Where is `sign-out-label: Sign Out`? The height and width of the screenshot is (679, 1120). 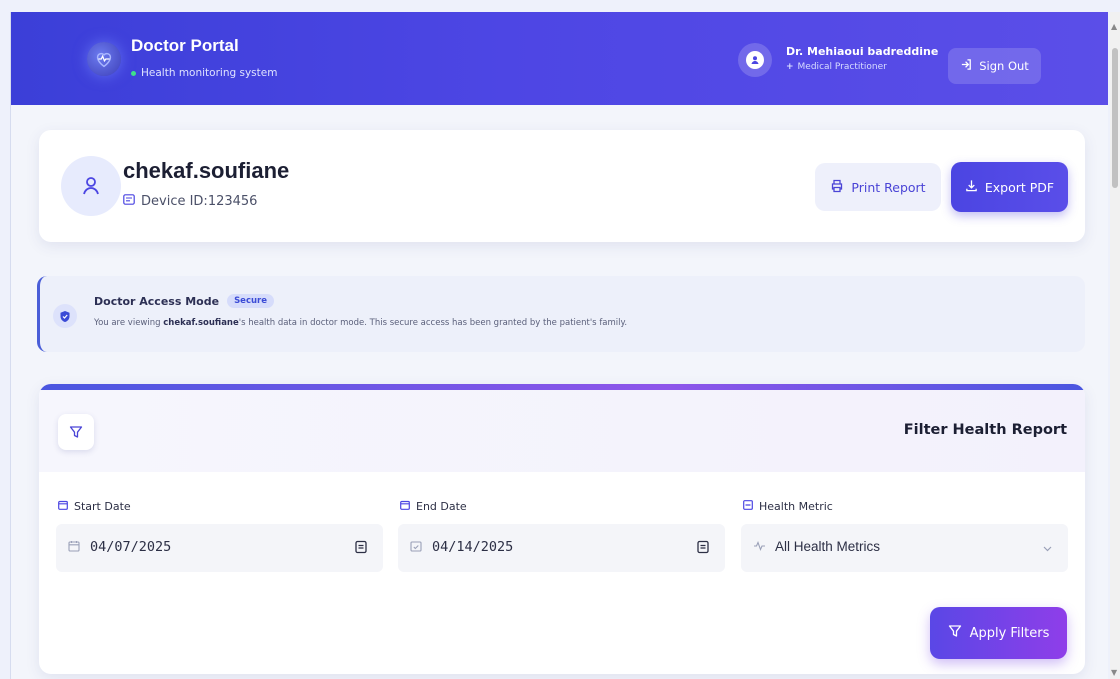 sign-out-label: Sign Out is located at coordinates (1004, 66).